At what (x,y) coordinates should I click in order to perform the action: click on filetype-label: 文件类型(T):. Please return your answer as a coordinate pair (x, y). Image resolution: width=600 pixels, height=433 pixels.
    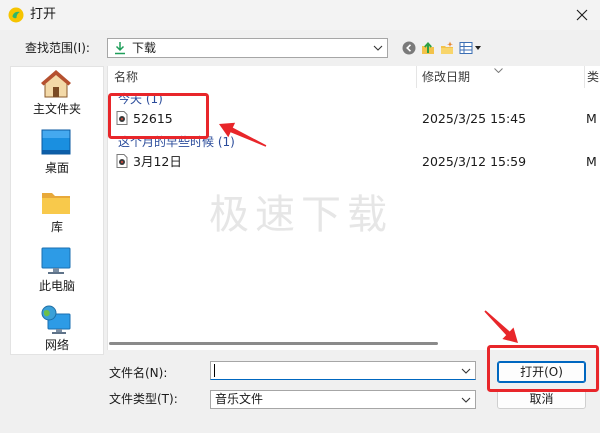
    Looking at the image, I should click on (143, 399).